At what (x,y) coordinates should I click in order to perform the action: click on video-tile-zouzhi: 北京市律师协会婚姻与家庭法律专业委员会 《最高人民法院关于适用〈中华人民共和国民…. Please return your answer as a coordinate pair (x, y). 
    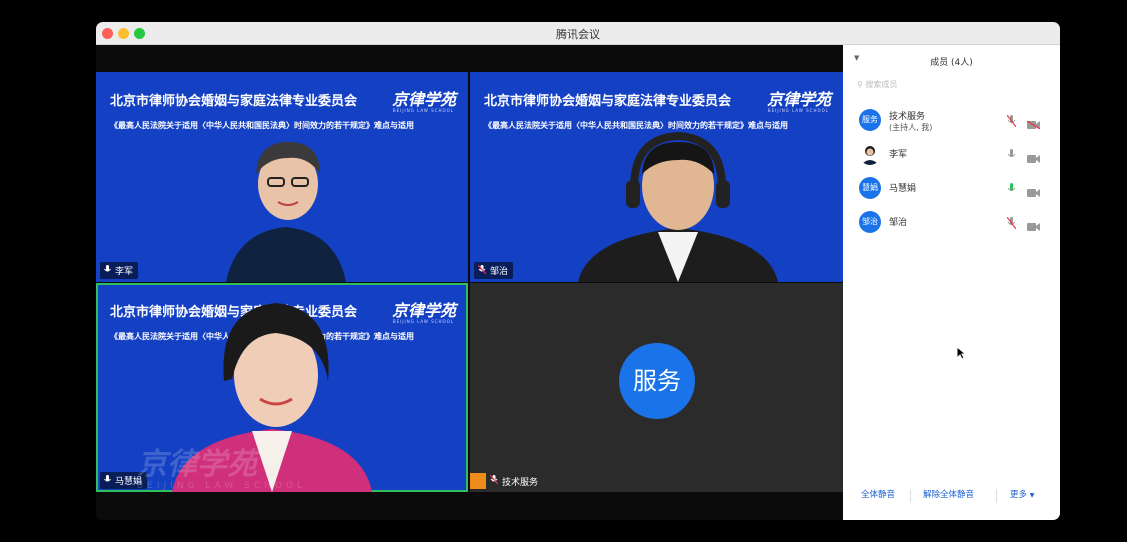
    Looking at the image, I should click on (656, 177).